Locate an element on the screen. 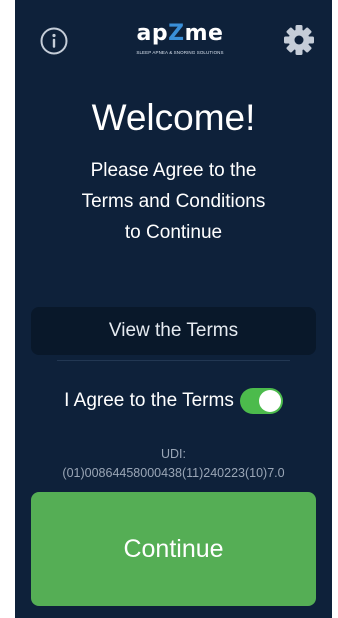 The image size is (338, 618). gear-icon is located at coordinates (299, 40).